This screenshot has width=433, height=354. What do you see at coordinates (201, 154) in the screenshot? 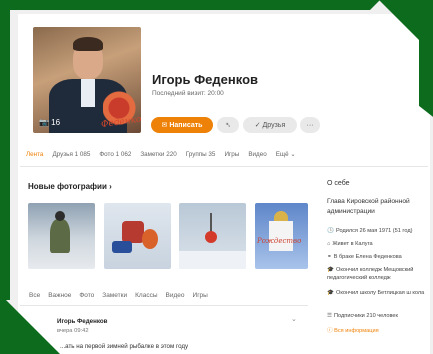
I see `tab-groups: Группы 35` at bounding box center [201, 154].